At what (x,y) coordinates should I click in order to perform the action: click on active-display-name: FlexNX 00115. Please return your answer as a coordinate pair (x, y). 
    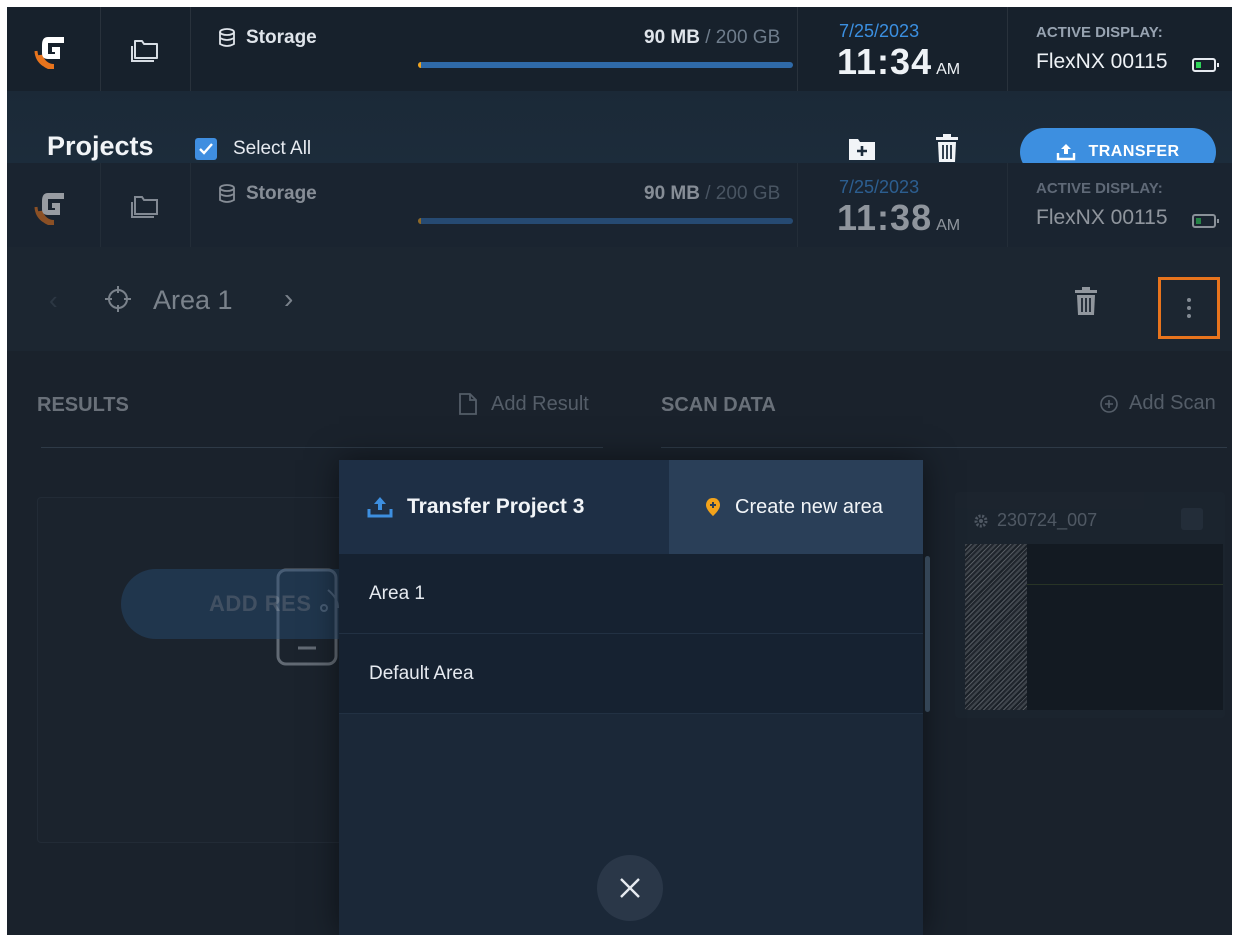
    Looking at the image, I should click on (1102, 61).